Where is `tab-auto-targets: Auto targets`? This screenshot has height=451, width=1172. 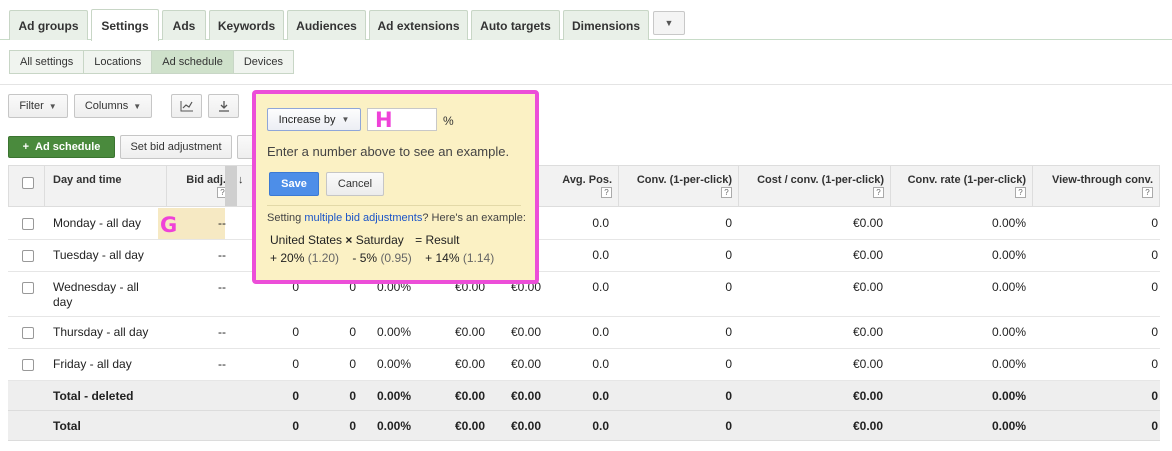
tab-auto-targets: Auto targets is located at coordinates (515, 25).